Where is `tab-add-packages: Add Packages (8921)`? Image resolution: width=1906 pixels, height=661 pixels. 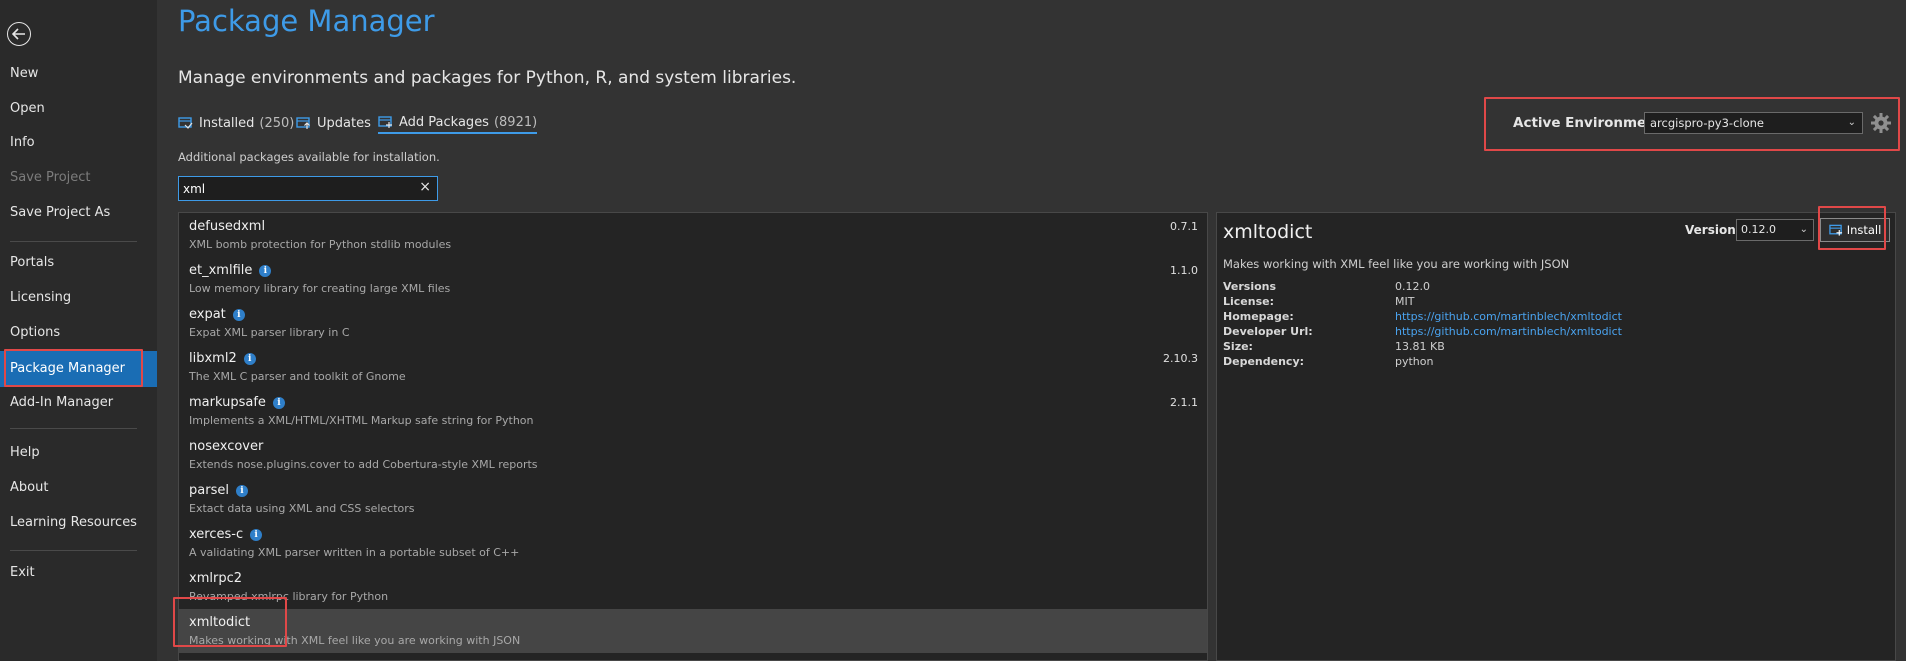 tab-add-packages: Add Packages (8921) is located at coordinates (458, 123).